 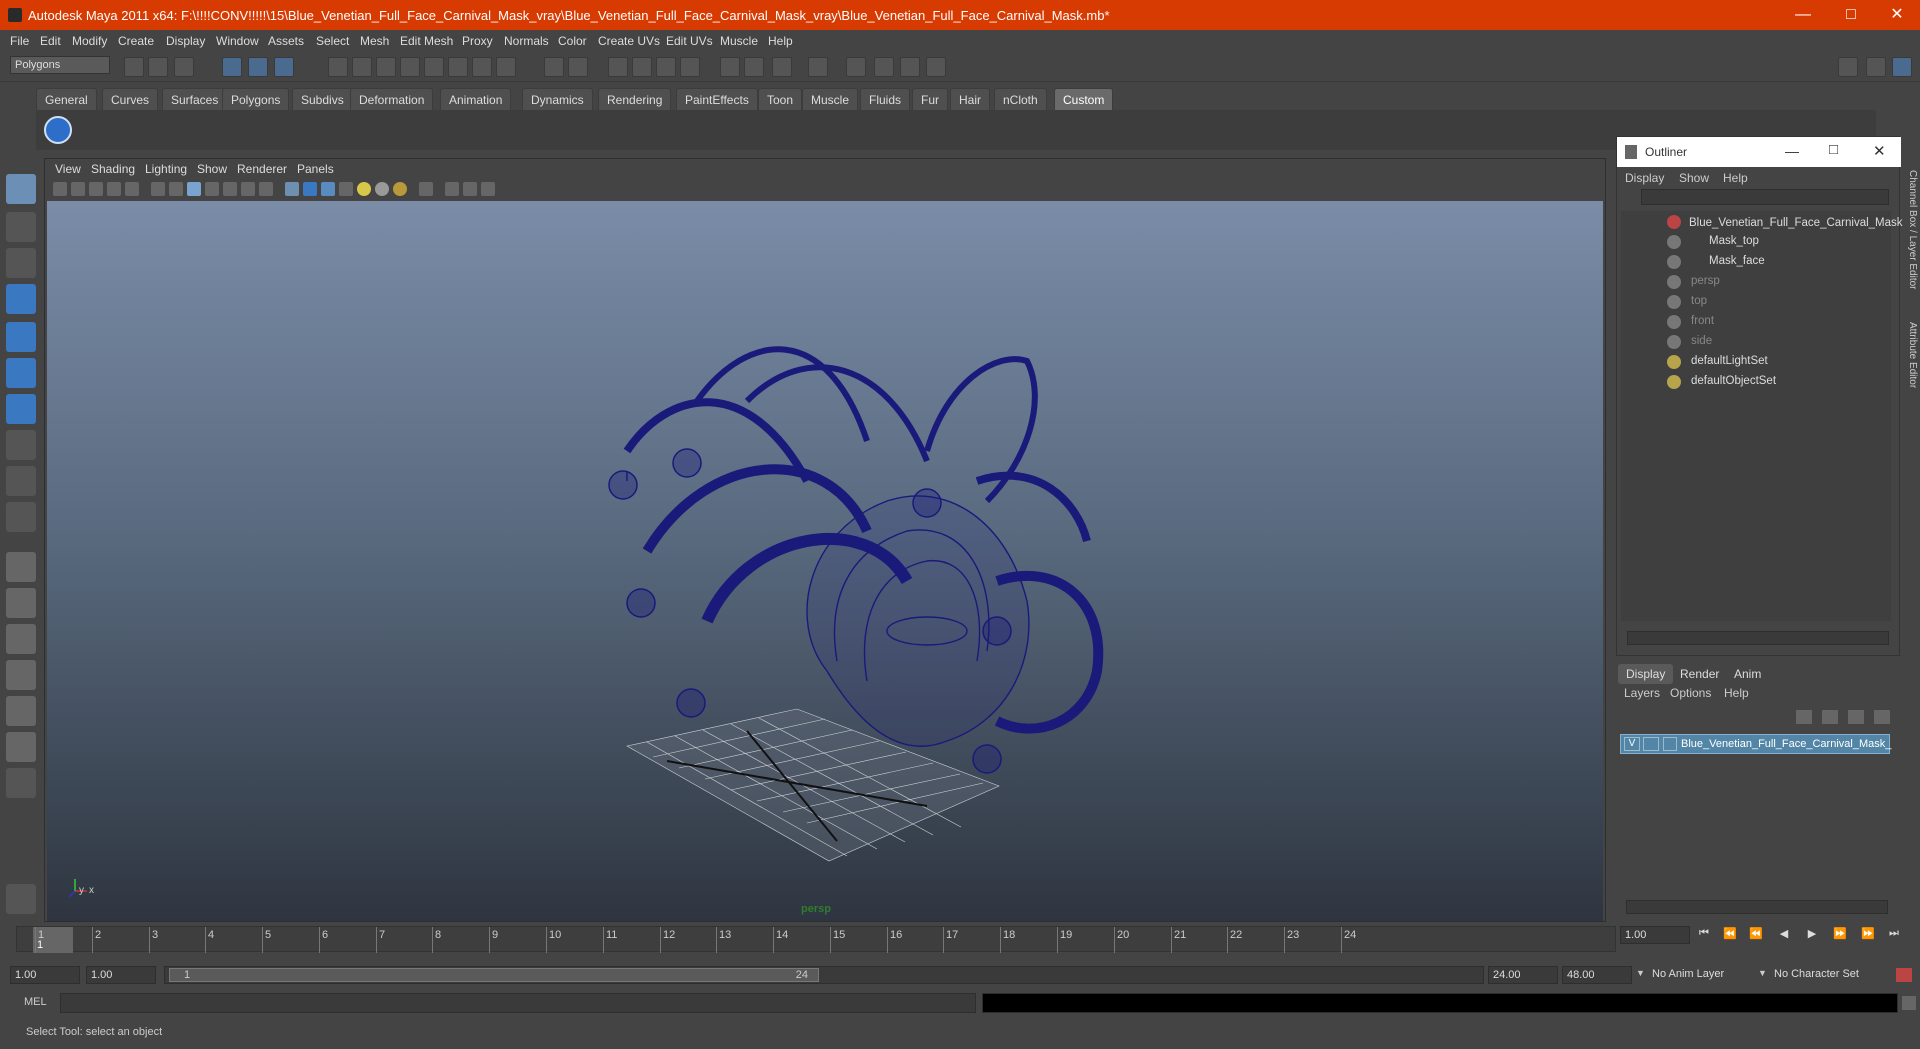 What do you see at coordinates (884, 67) in the screenshot?
I see `render-globals-icon` at bounding box center [884, 67].